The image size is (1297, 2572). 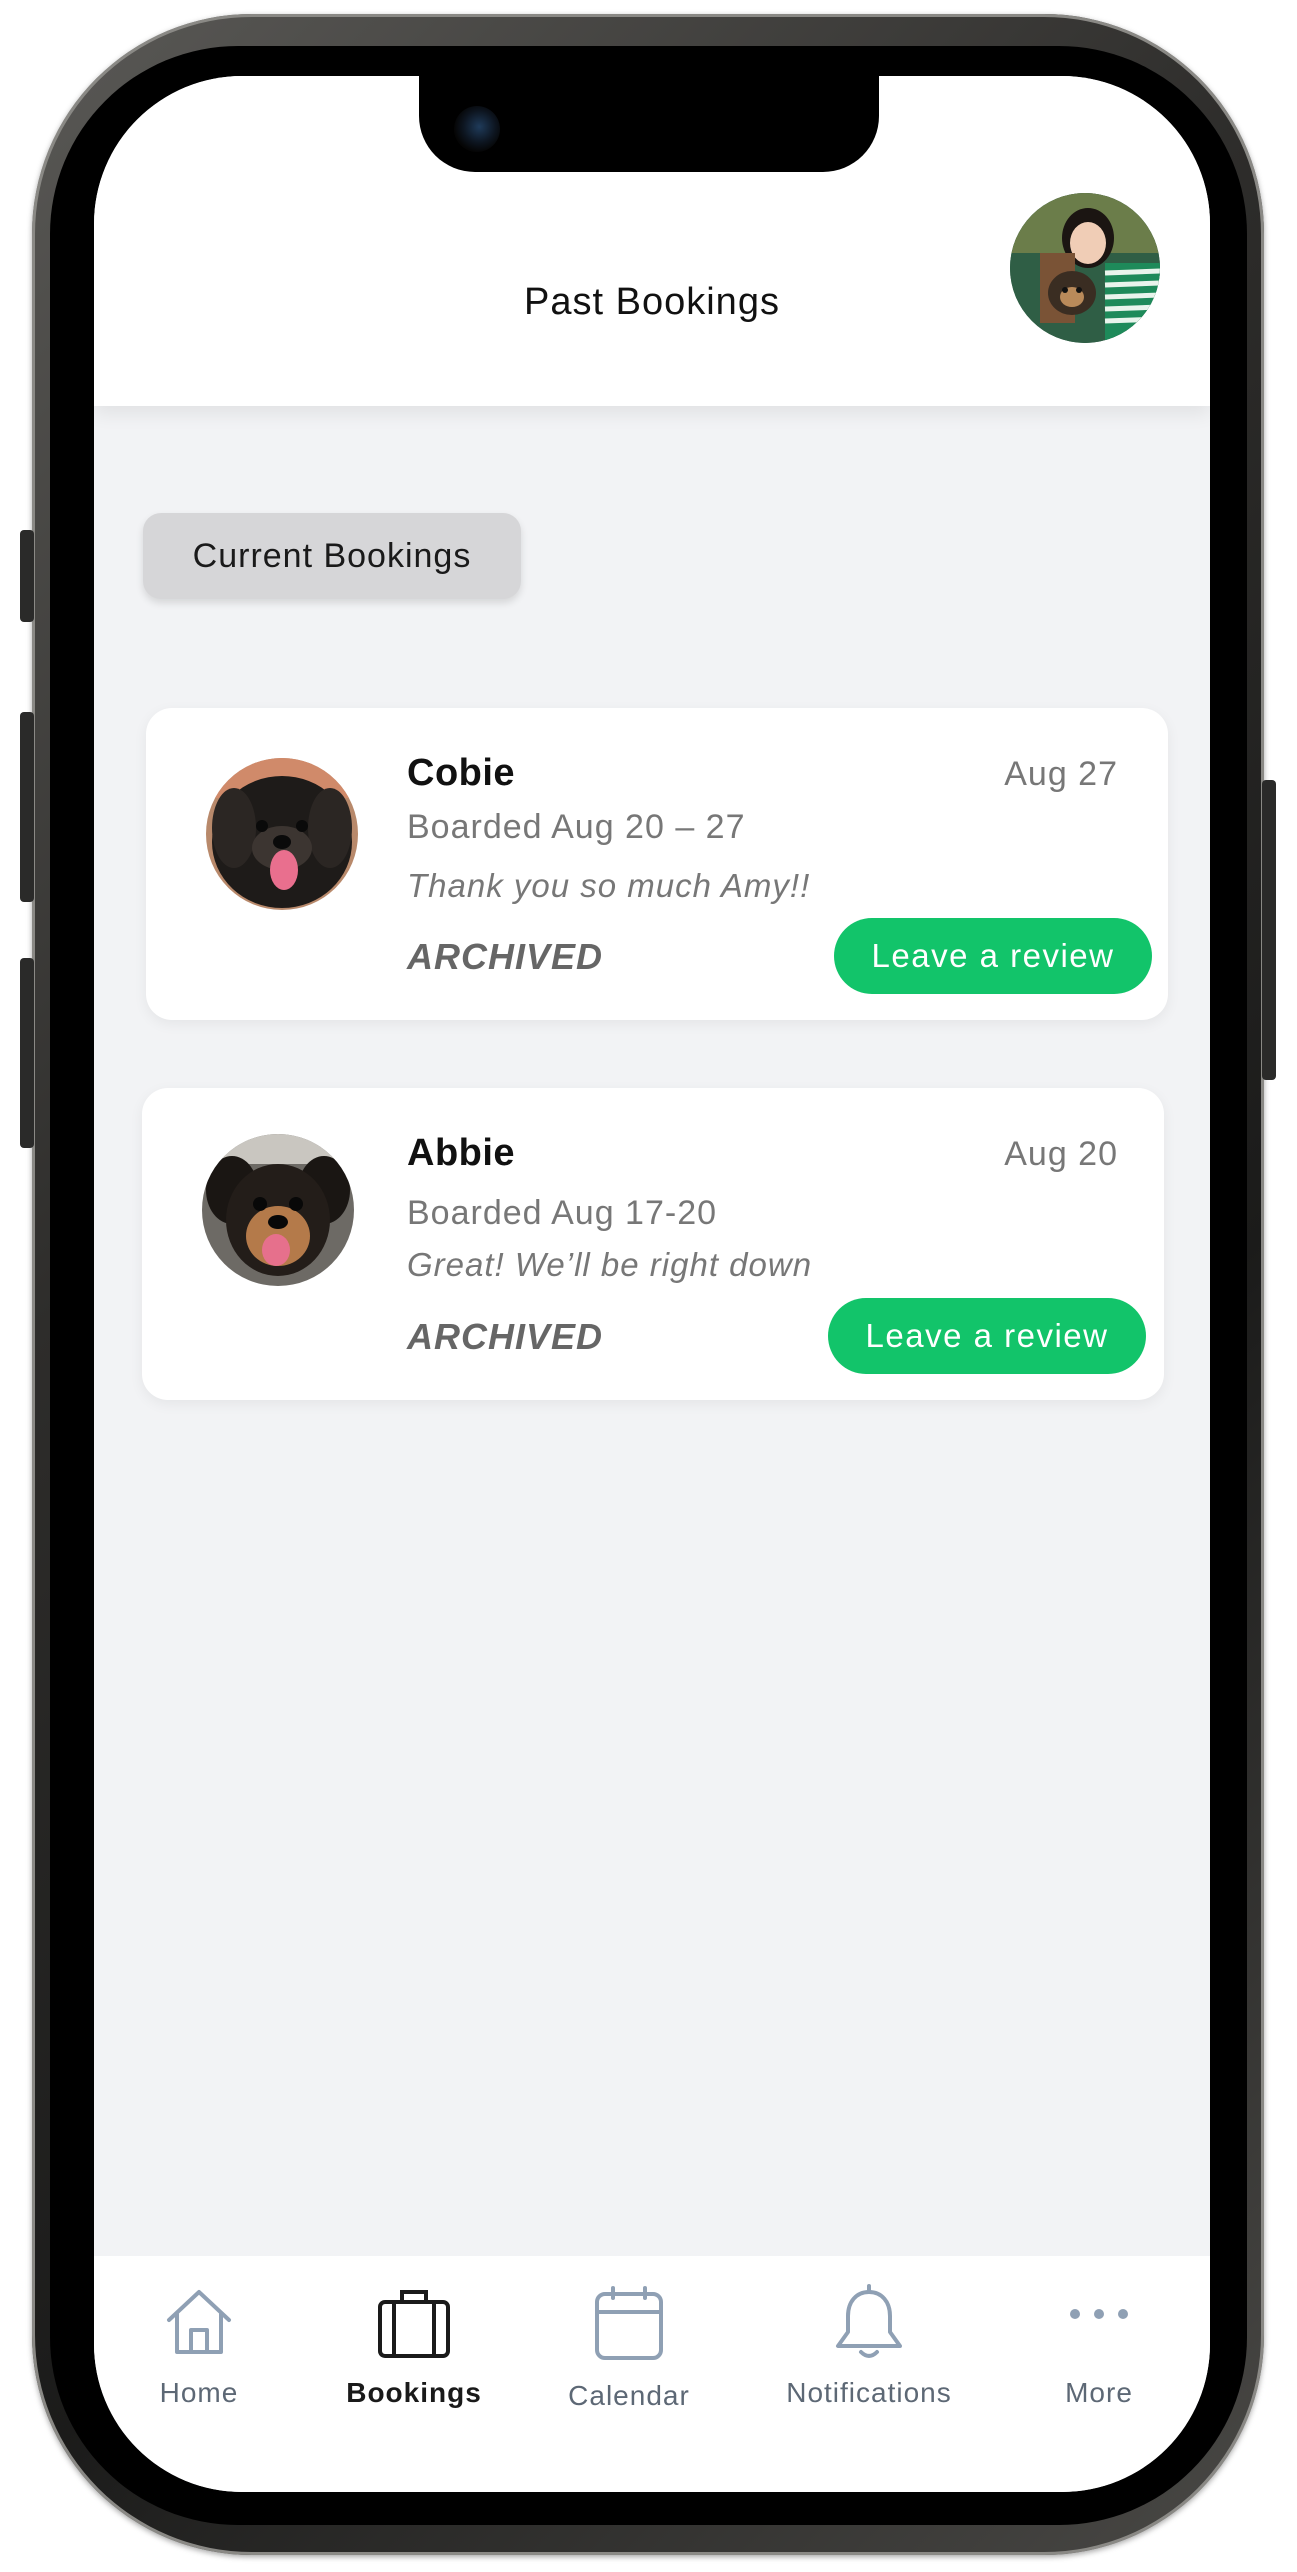 I want to click on front-camera, so click(x=477, y=129).